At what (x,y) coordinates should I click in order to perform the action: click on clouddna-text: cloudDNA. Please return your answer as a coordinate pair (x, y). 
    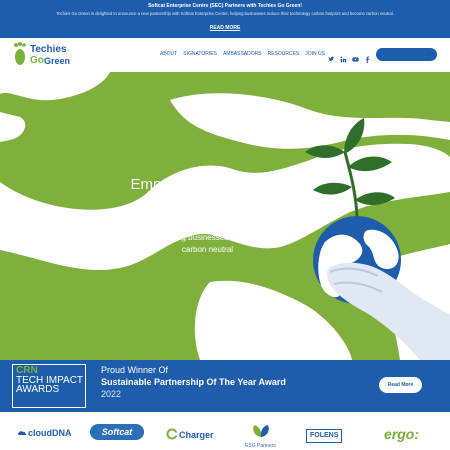
    Looking at the image, I should click on (50, 433).